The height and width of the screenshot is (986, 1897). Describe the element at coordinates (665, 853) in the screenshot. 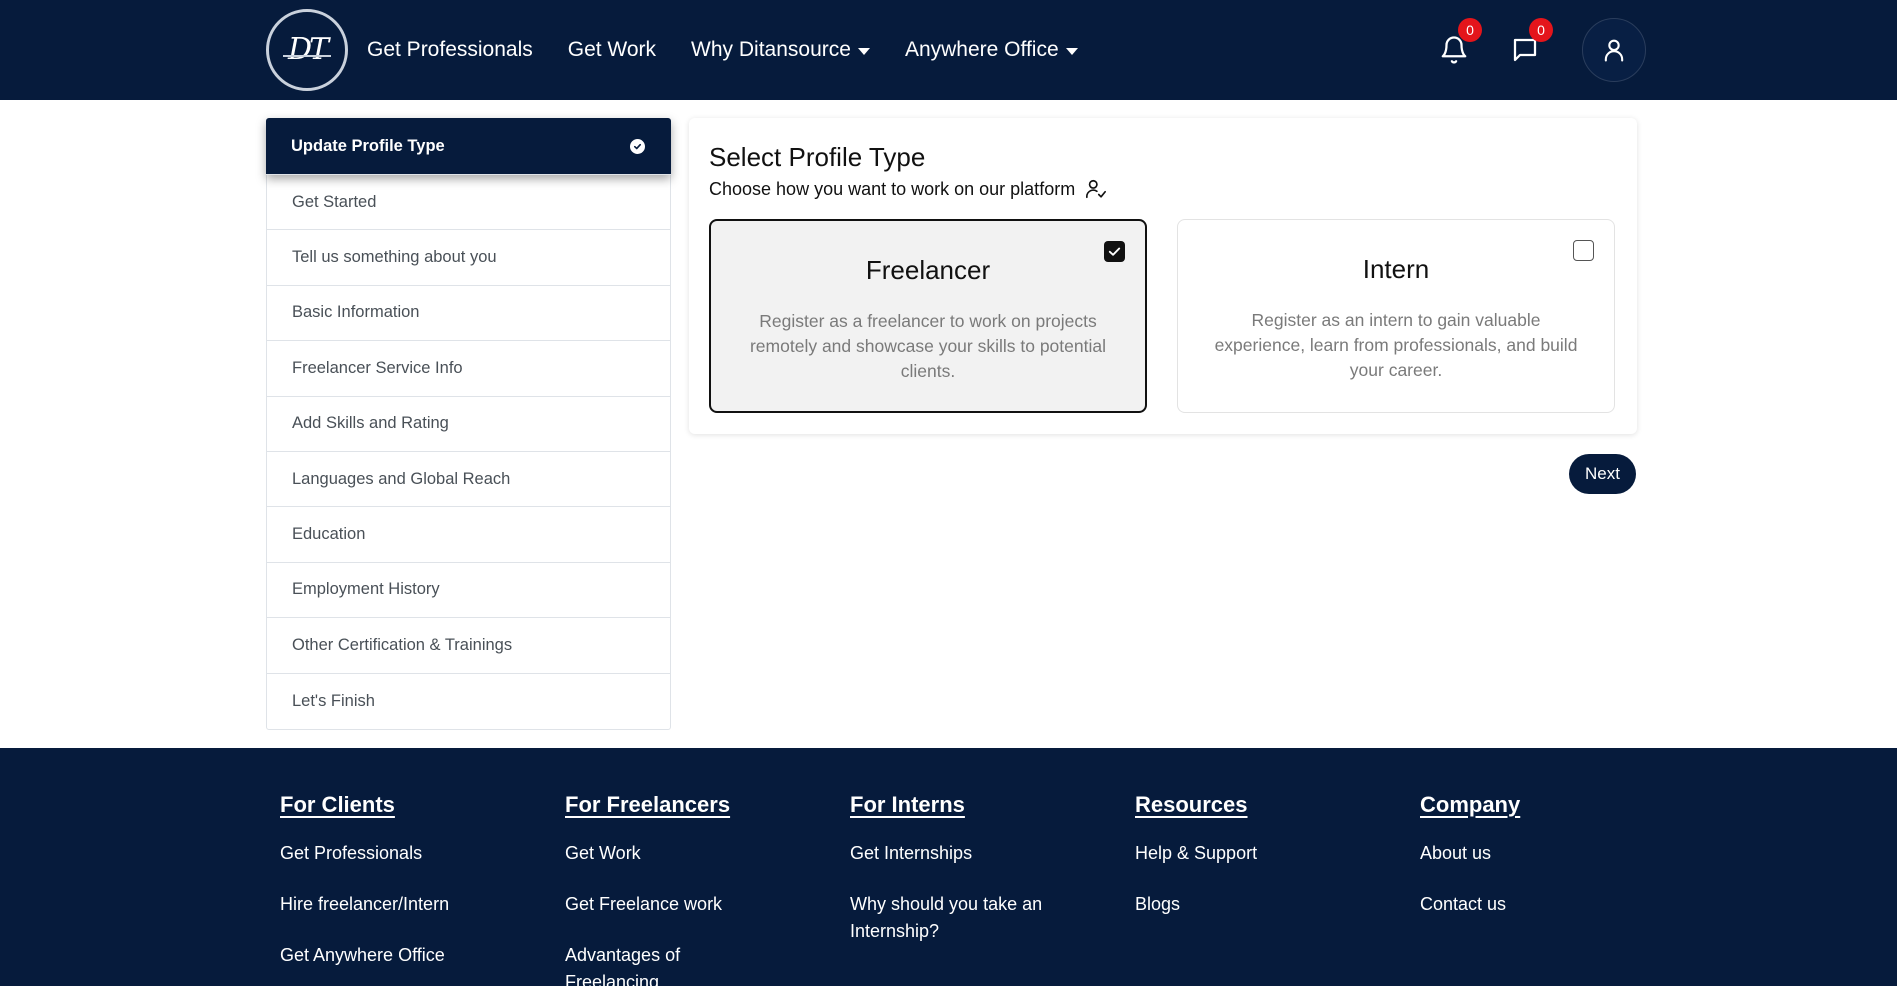

I see `footer-link: Get Work` at that location.